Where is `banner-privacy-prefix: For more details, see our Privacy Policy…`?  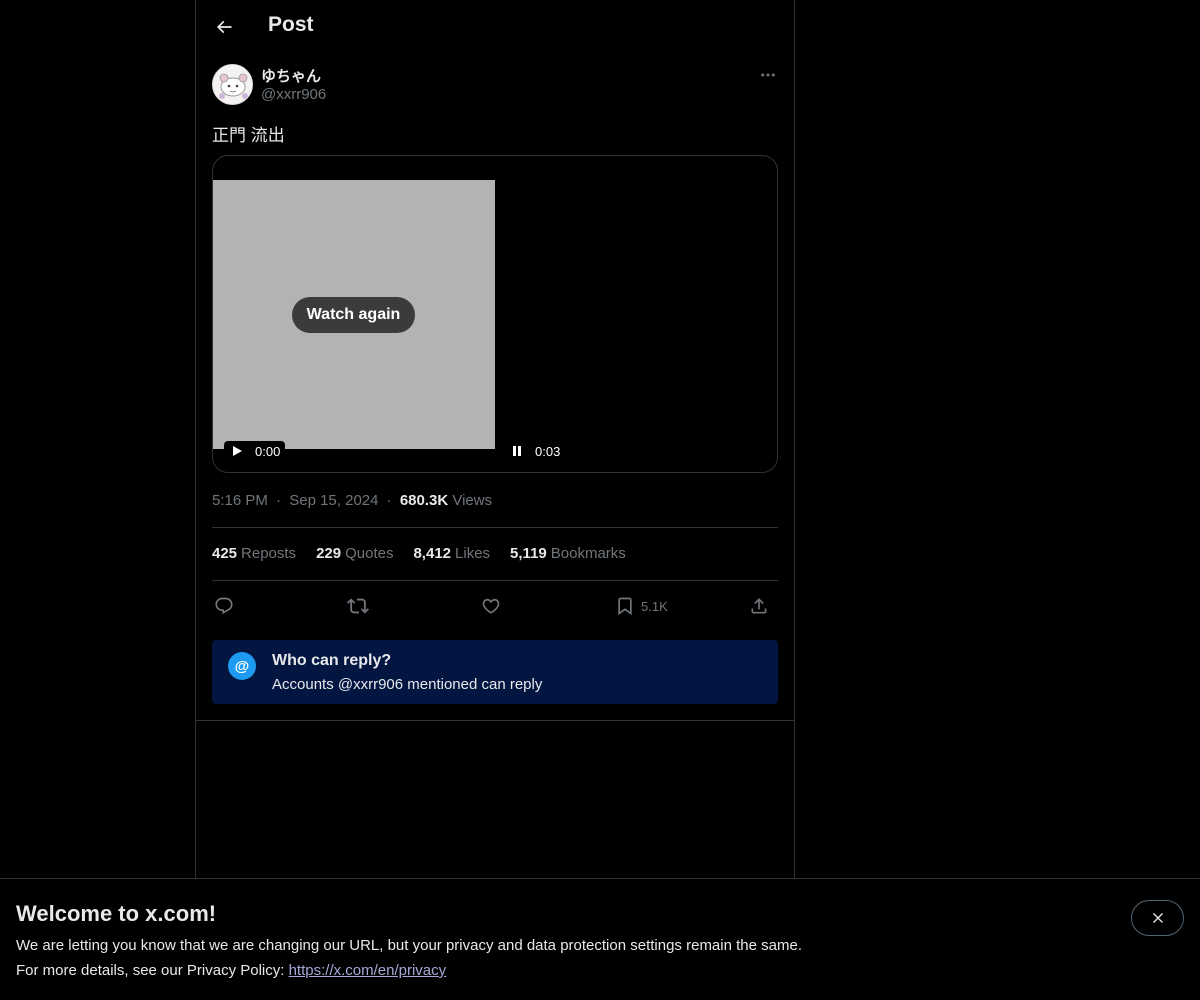
banner-privacy-prefix: For more details, see our Privacy Policy… is located at coordinates (152, 970).